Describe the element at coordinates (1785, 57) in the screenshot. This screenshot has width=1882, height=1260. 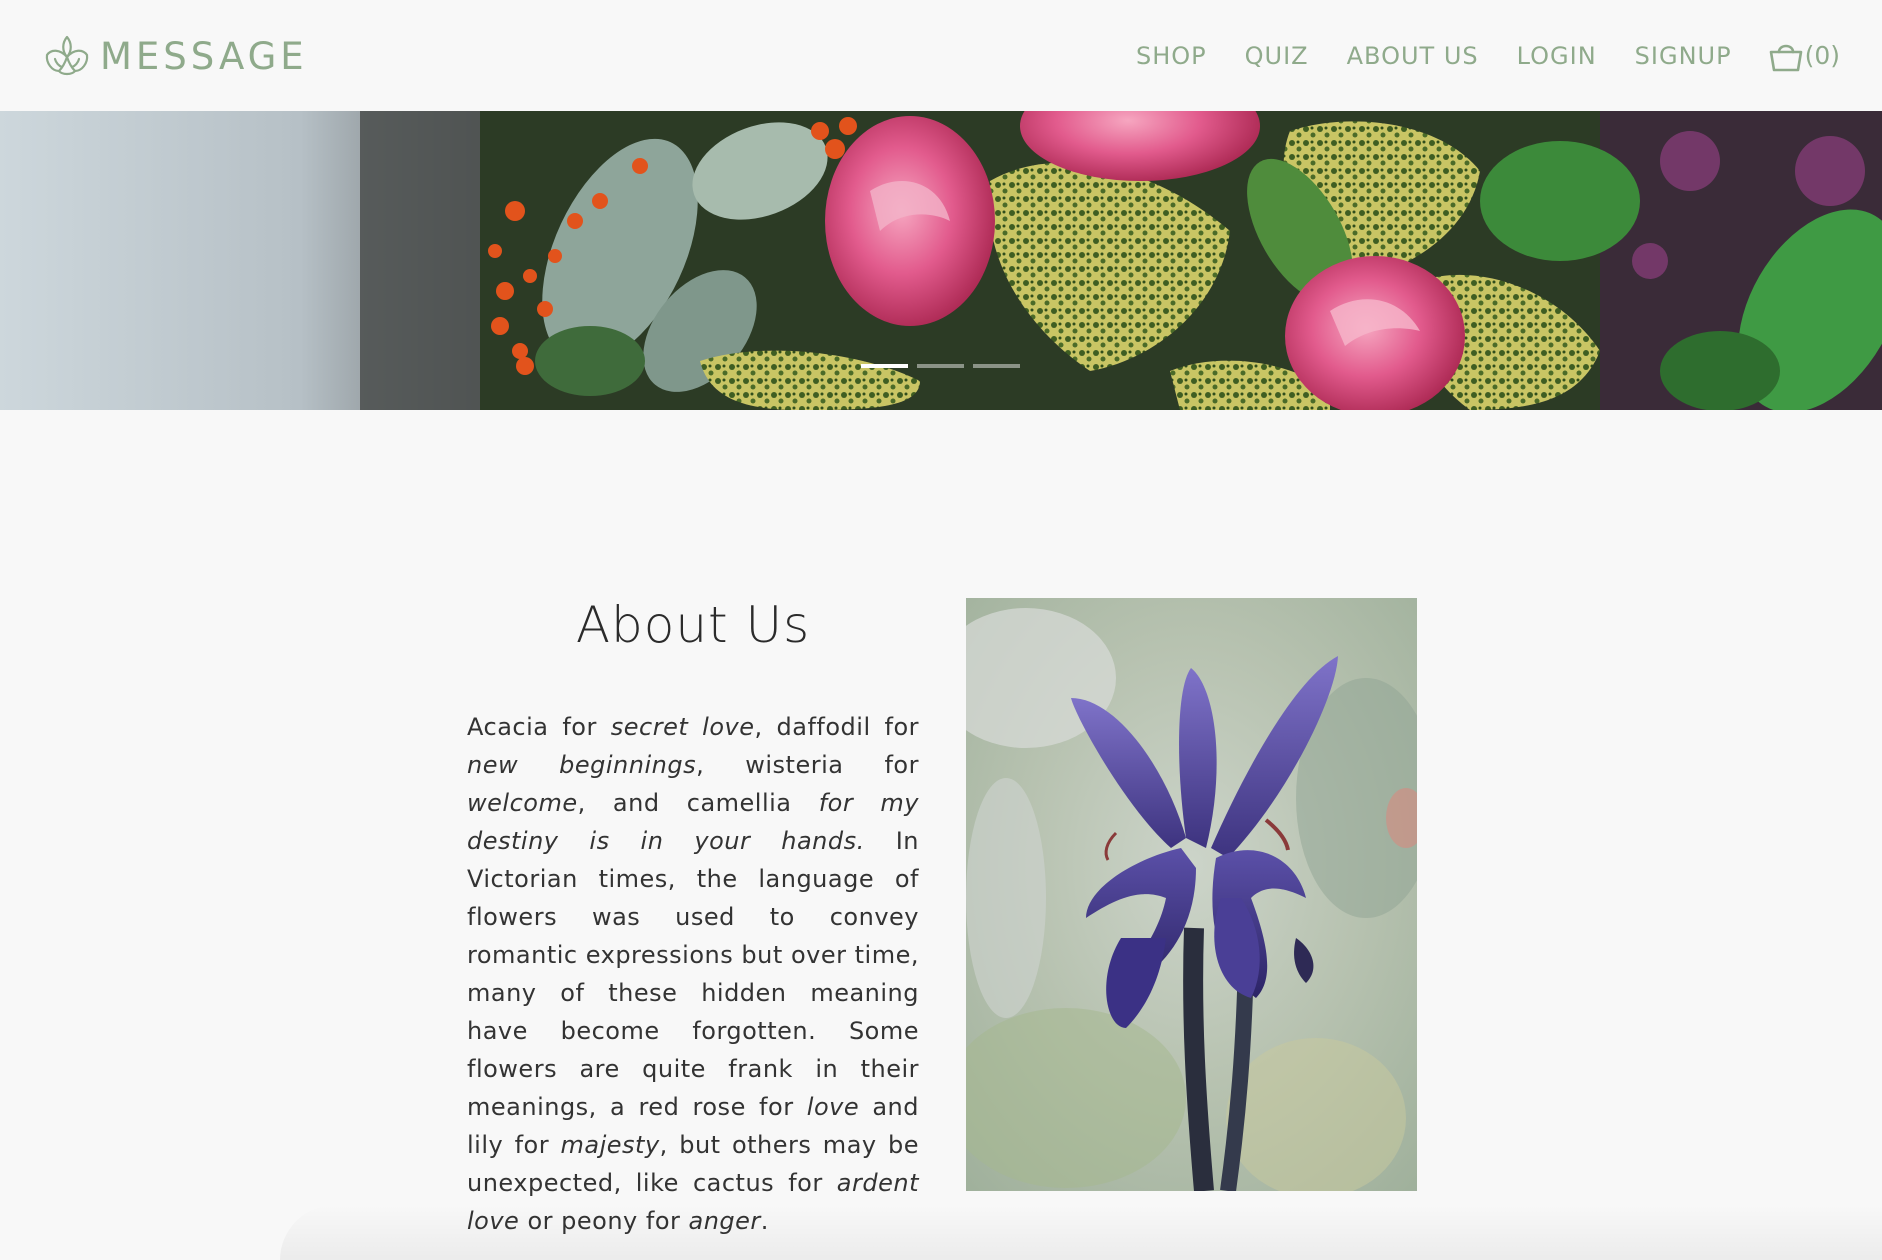
I see `shopping-basket-icon` at that location.